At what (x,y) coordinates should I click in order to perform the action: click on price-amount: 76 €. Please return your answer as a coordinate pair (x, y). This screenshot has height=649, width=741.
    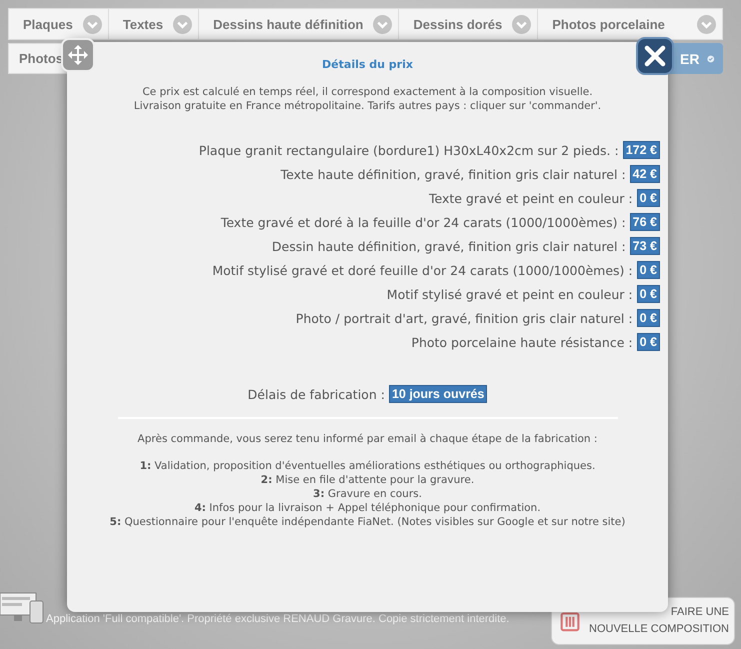
    Looking at the image, I should click on (645, 222).